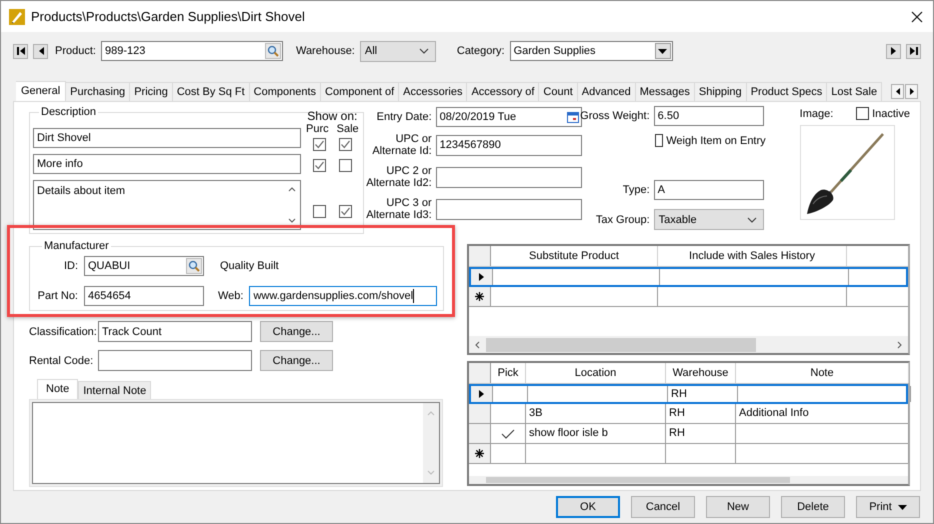 This screenshot has width=934, height=524. What do you see at coordinates (70, 266) in the screenshot?
I see `field-label: ID:` at bounding box center [70, 266].